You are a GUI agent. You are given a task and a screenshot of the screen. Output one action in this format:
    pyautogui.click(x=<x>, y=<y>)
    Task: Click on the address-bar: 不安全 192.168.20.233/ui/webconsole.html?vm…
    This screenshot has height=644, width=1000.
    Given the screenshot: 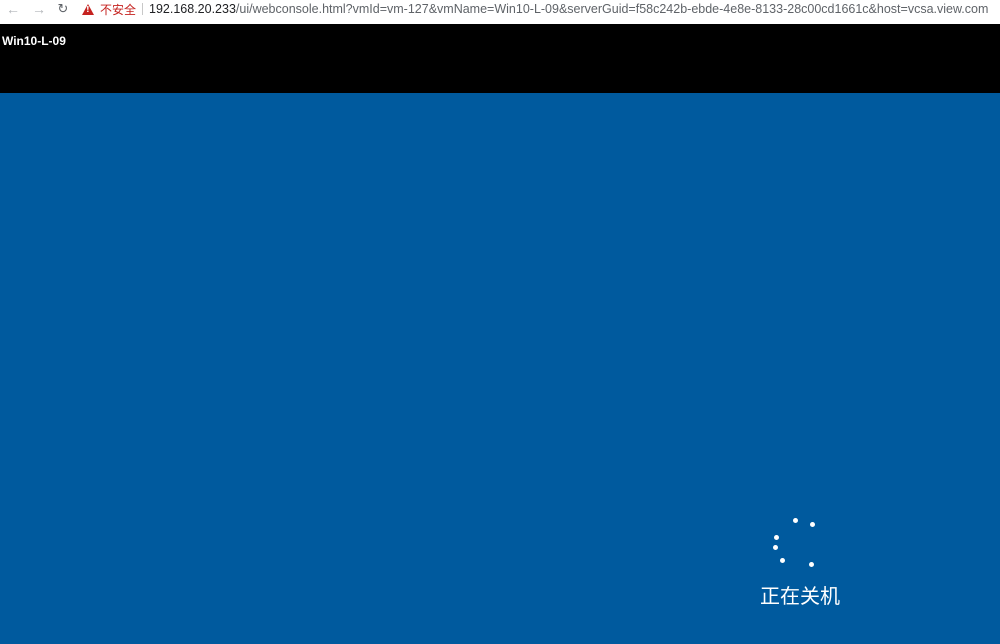 What is the action you would take?
    pyautogui.click(x=537, y=9)
    